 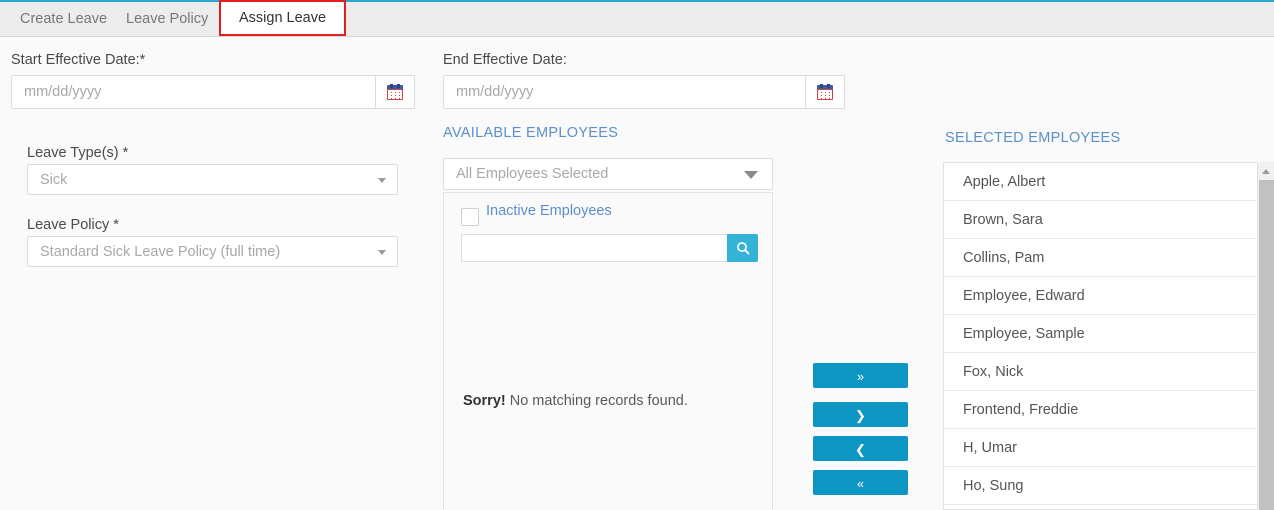 I want to click on end-effective-date-input: mm/dd/yyyy, so click(x=494, y=92).